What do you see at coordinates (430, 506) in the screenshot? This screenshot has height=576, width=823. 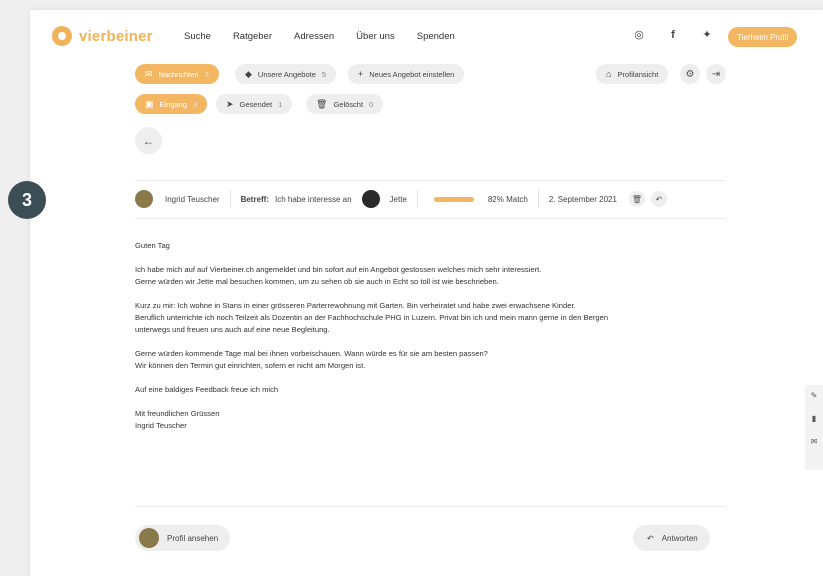 I see `divider-footer` at bounding box center [430, 506].